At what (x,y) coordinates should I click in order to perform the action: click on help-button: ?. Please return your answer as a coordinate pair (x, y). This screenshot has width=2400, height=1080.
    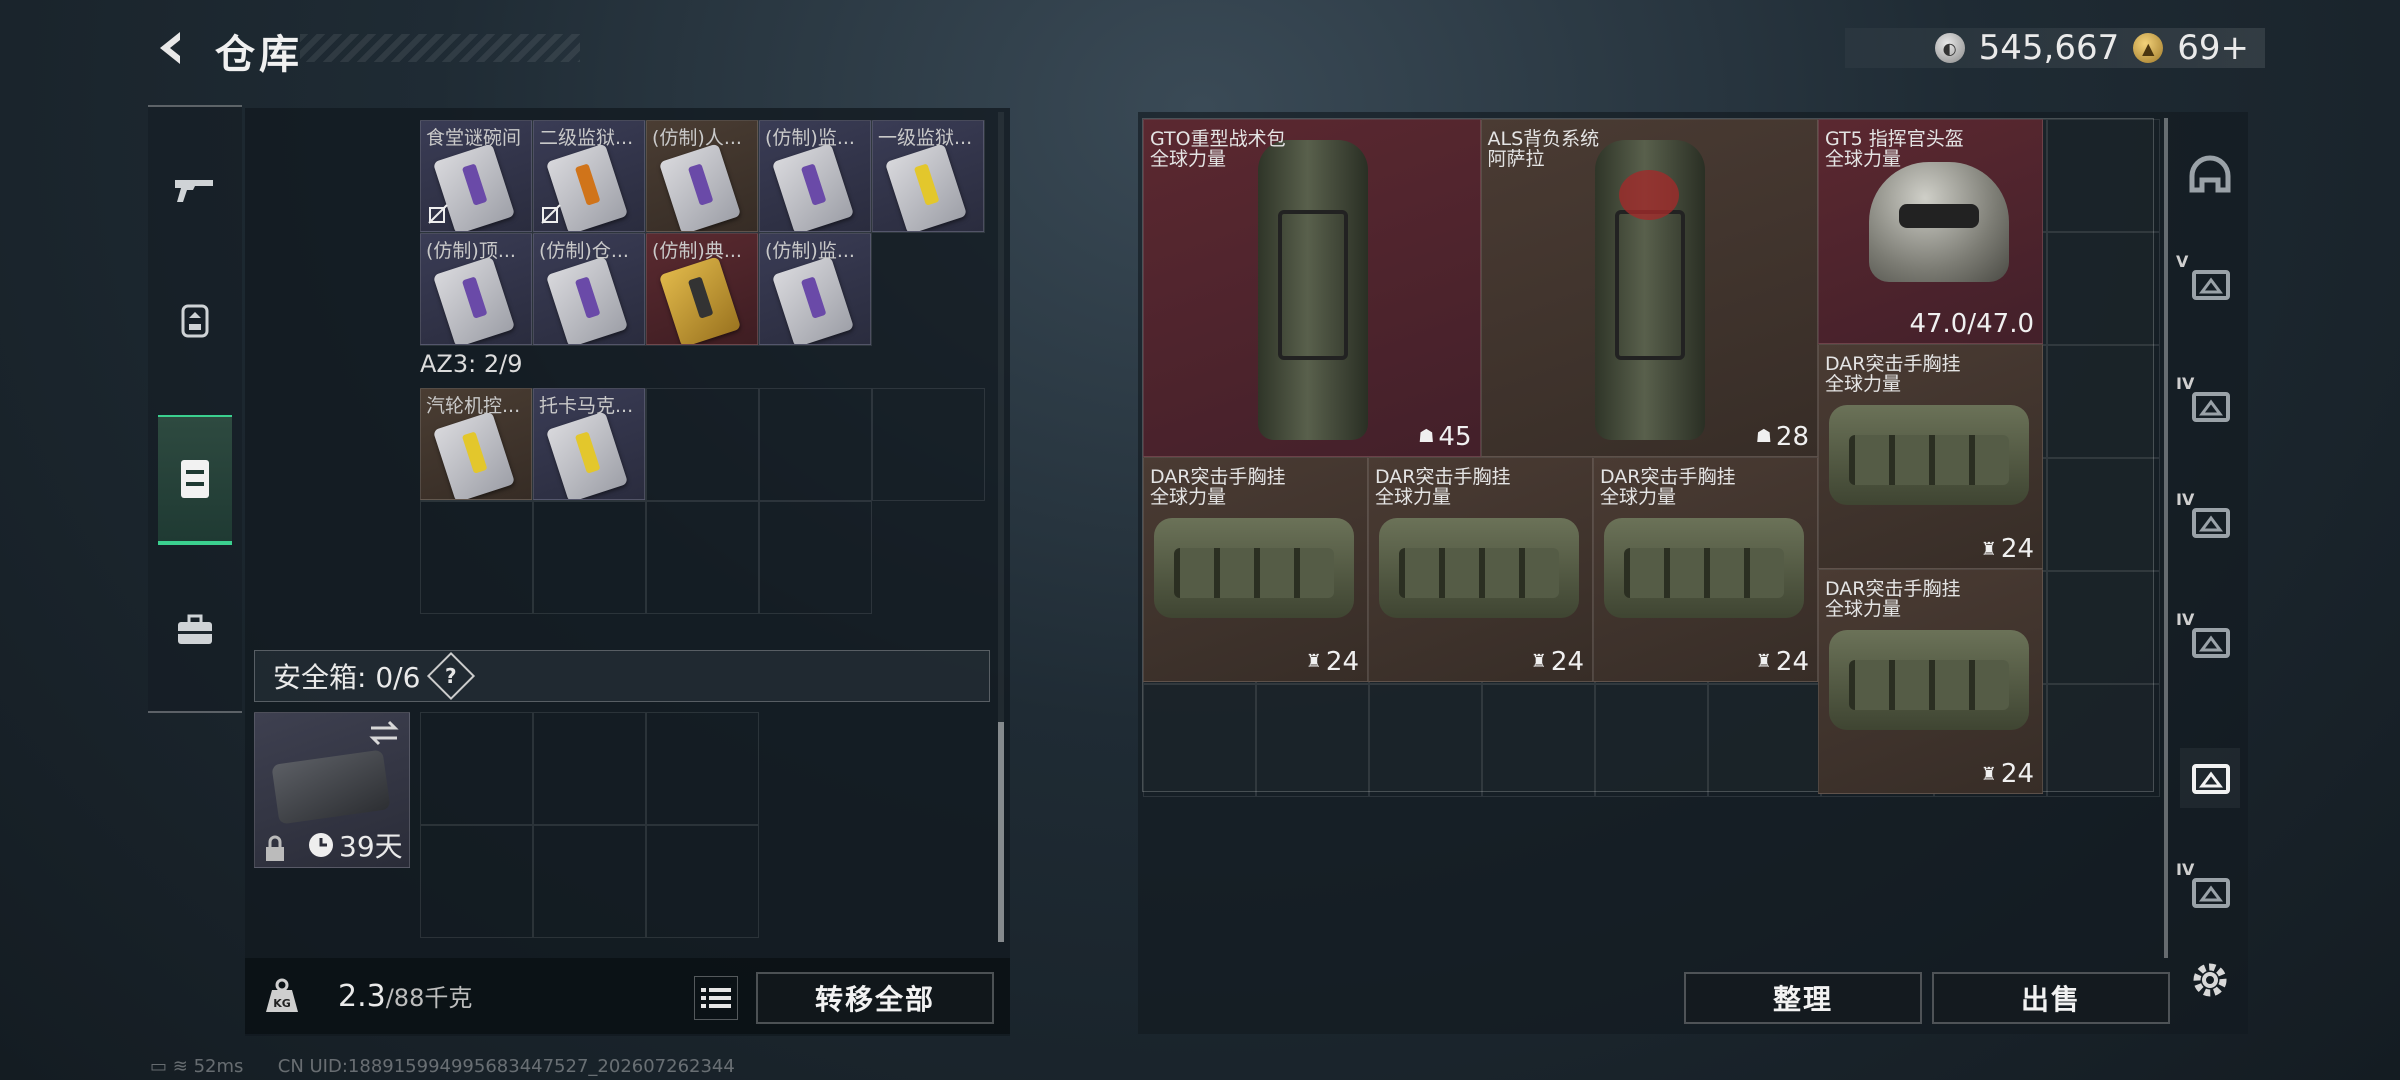
    Looking at the image, I should click on (451, 676).